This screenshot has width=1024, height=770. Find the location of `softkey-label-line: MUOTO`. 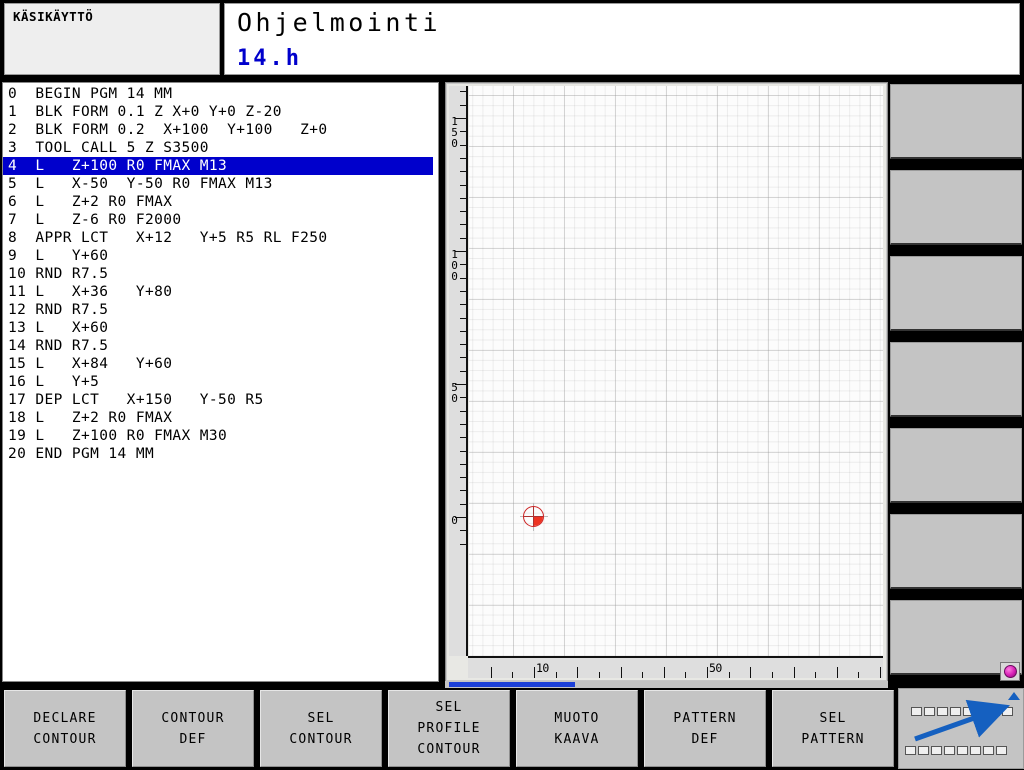

softkey-label-line: MUOTO is located at coordinates (577, 718).